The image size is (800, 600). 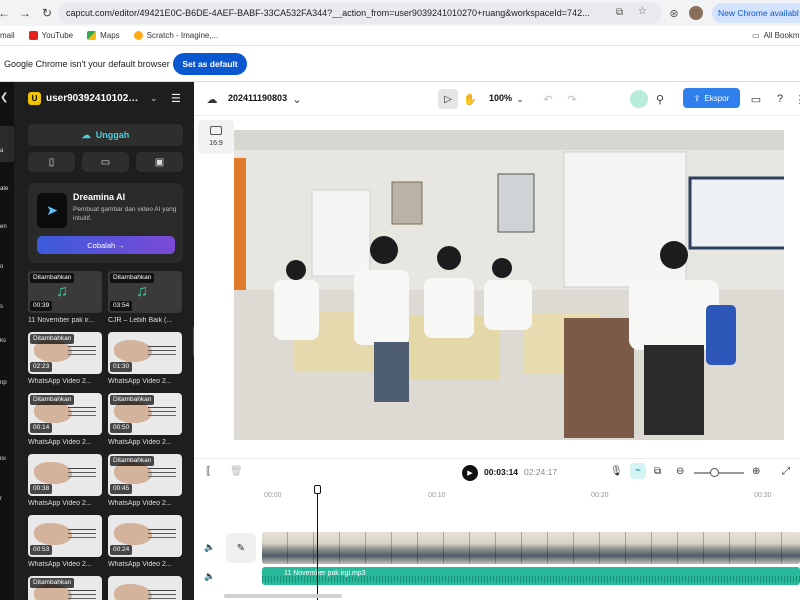 I want to click on phone-source-button: ▯, so click(x=51, y=162).